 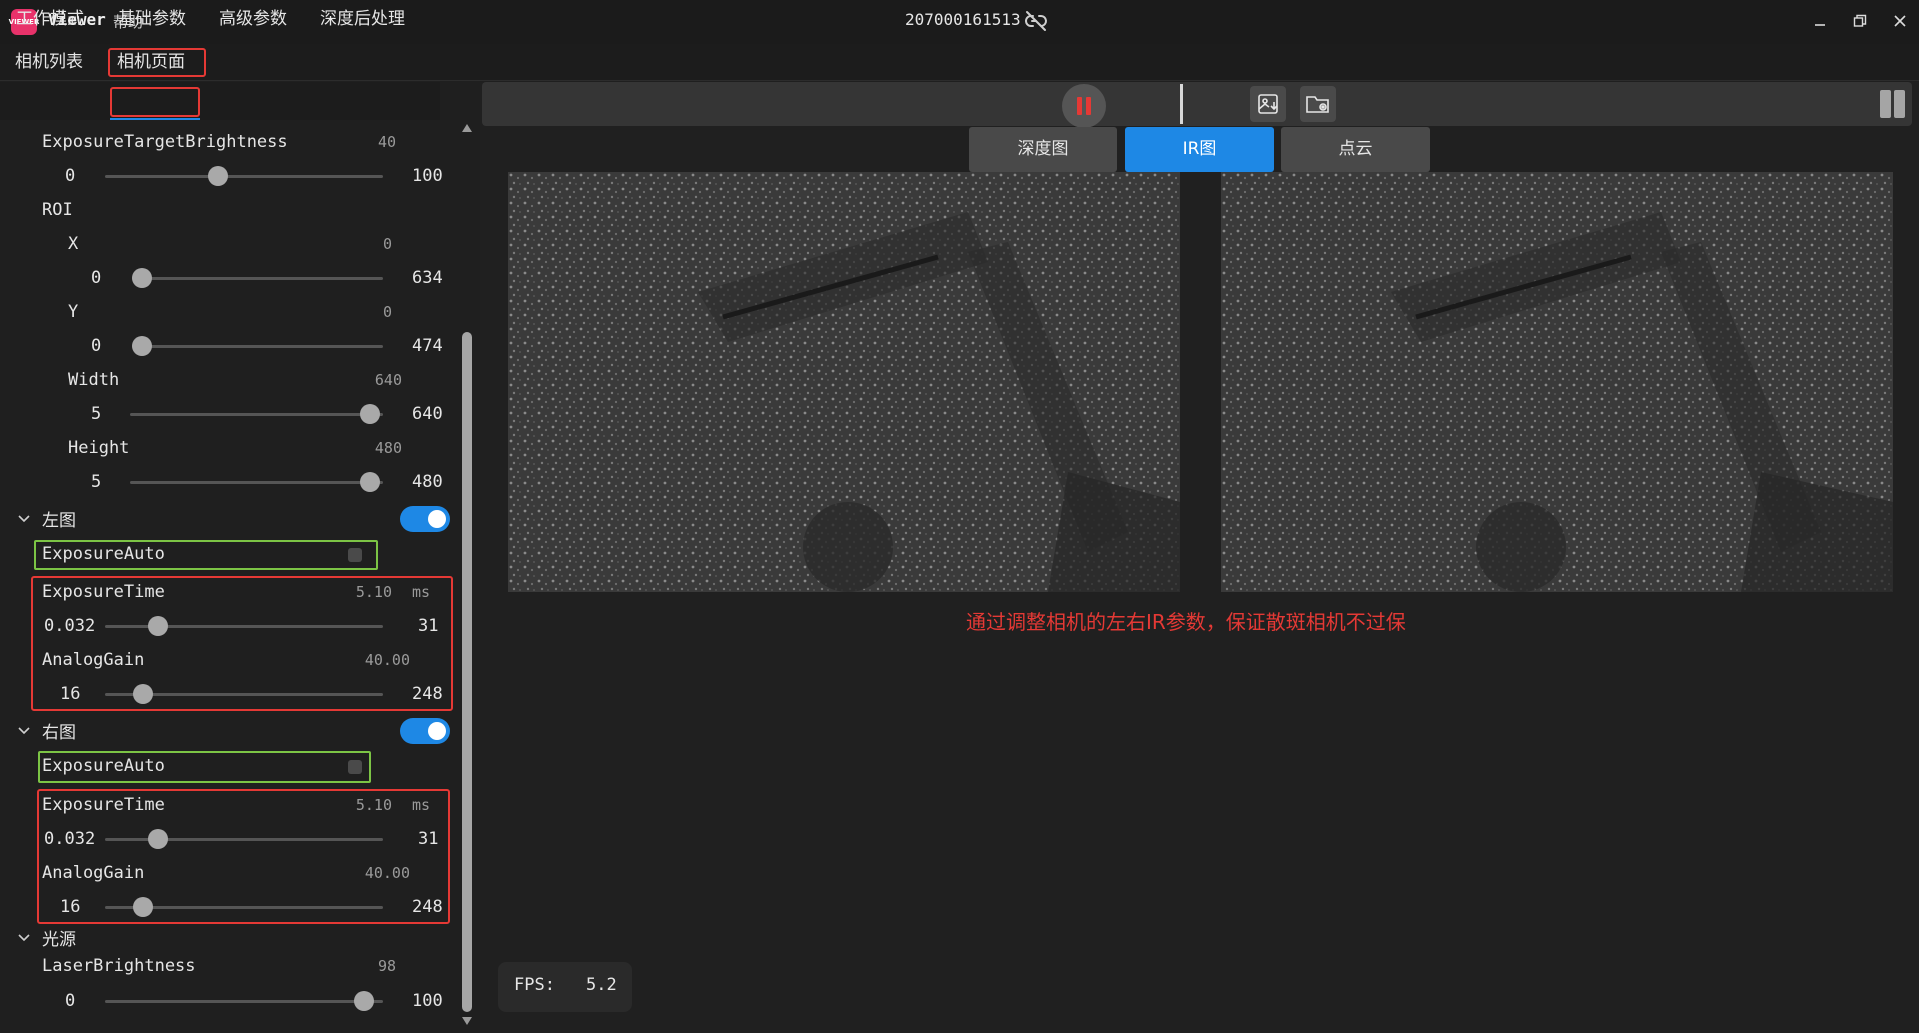 I want to click on roi-height-value: 480, so click(x=388, y=448).